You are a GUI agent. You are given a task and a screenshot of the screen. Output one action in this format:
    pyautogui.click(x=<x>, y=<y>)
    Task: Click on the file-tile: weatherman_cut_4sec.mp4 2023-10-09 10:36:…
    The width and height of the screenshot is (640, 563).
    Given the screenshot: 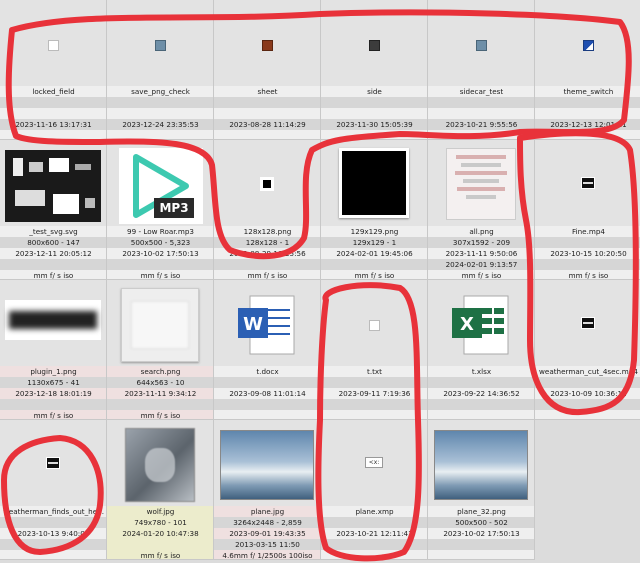 What is the action you would take?
    pyautogui.click(x=587, y=350)
    